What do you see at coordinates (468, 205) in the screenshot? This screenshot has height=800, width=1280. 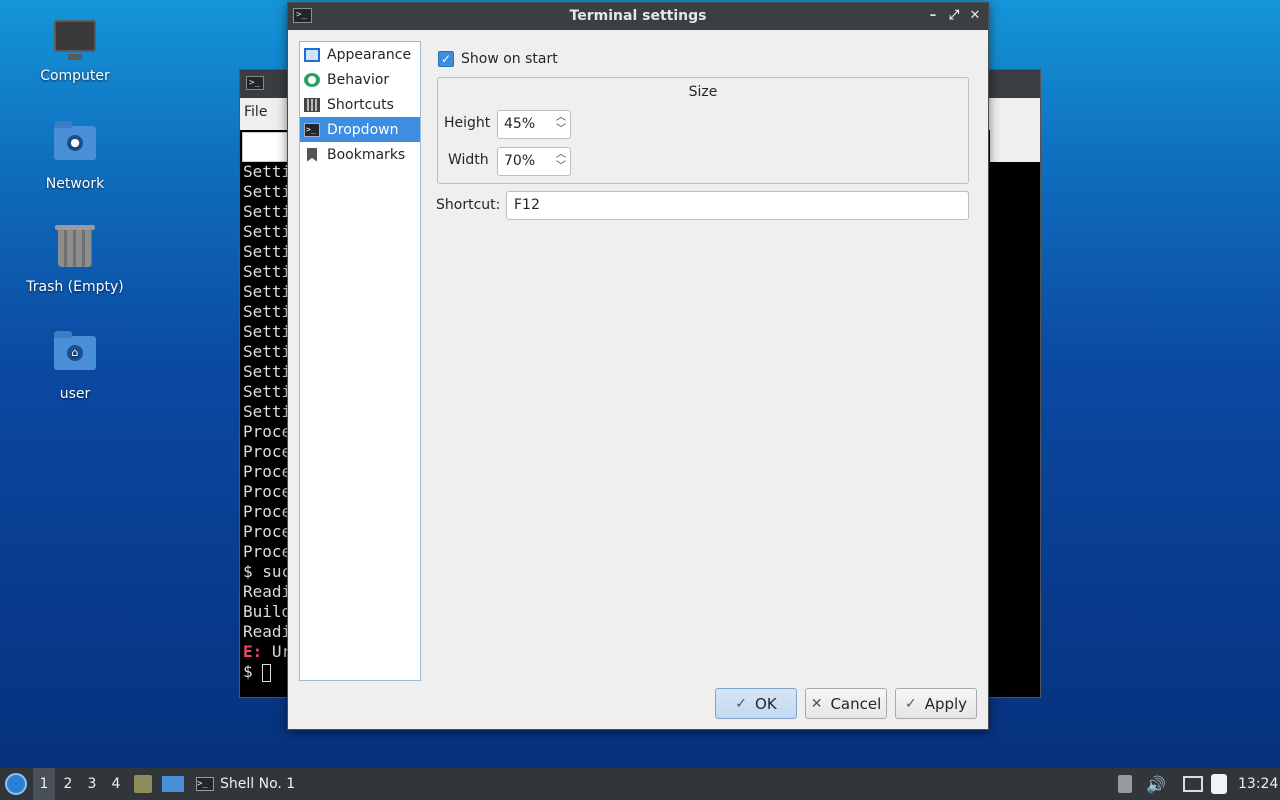 I see `shortcut-label: Shortcut:` at bounding box center [468, 205].